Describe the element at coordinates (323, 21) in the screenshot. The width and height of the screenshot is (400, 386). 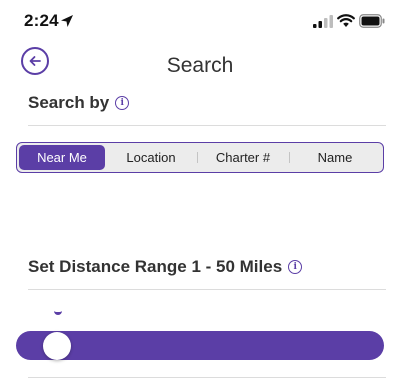
I see `signal-icon` at that location.